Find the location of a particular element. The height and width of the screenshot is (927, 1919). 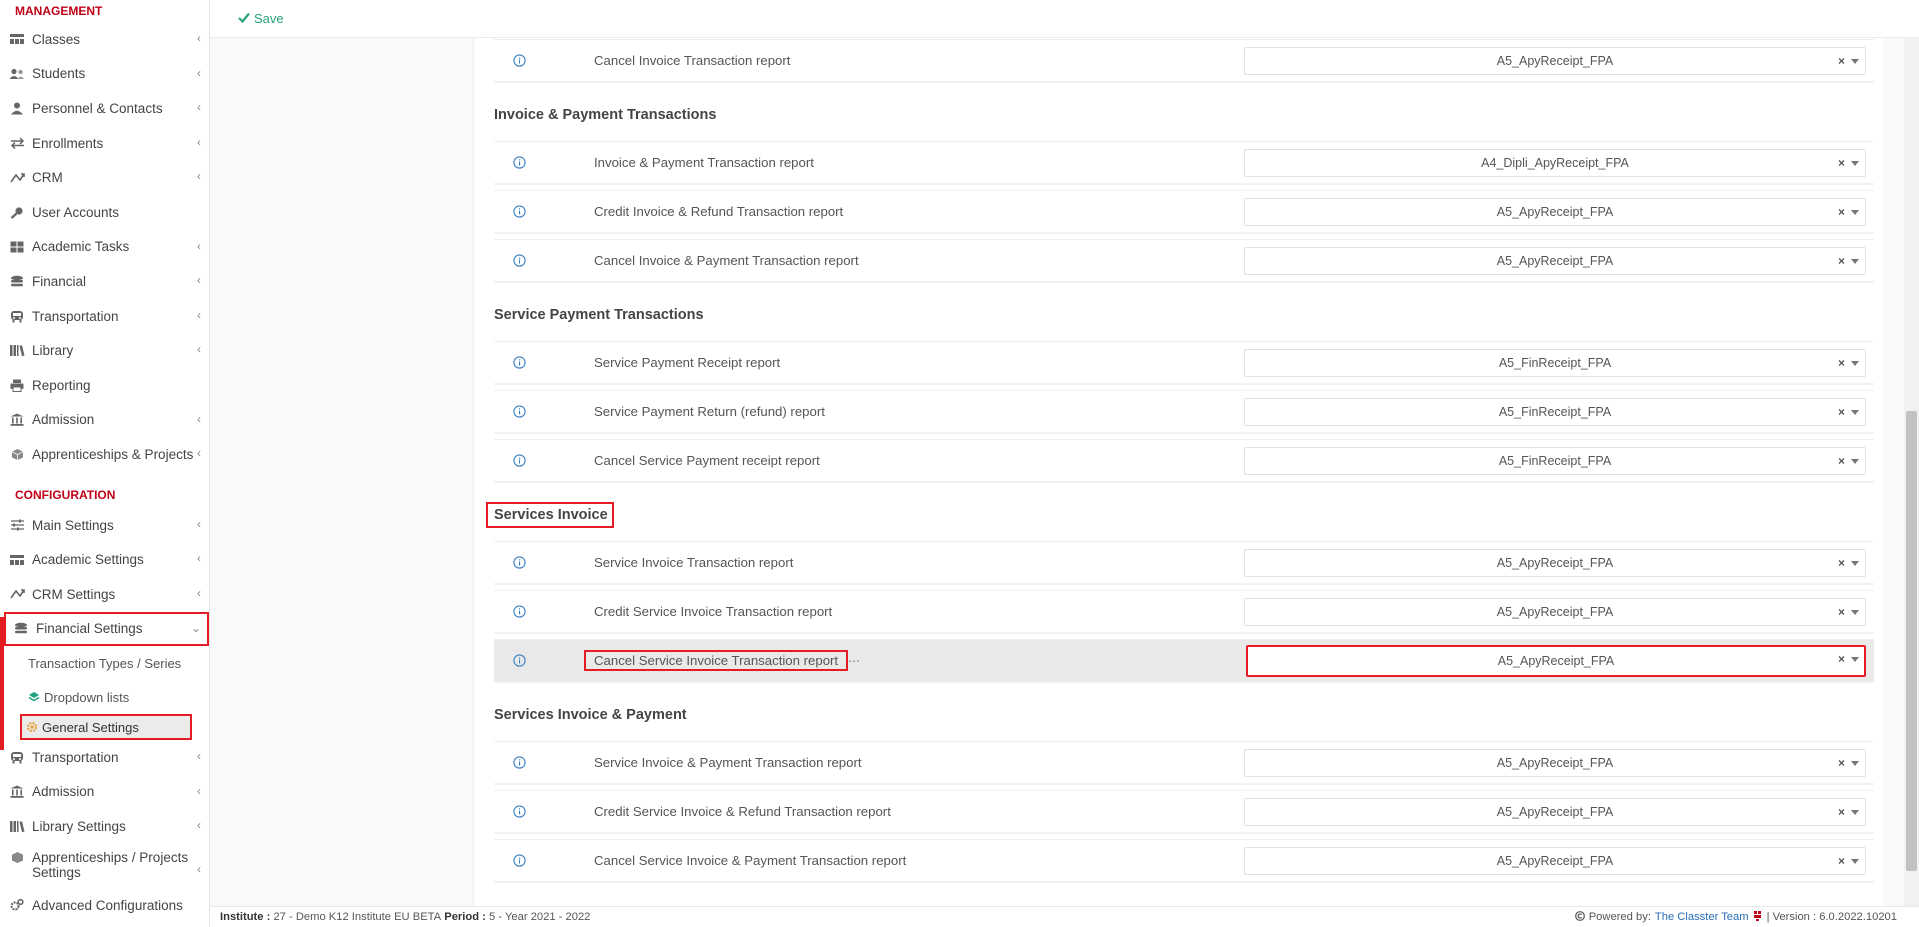

sidebar-item-academic-settings: Academic Settings ‹ is located at coordinates (104, 559).